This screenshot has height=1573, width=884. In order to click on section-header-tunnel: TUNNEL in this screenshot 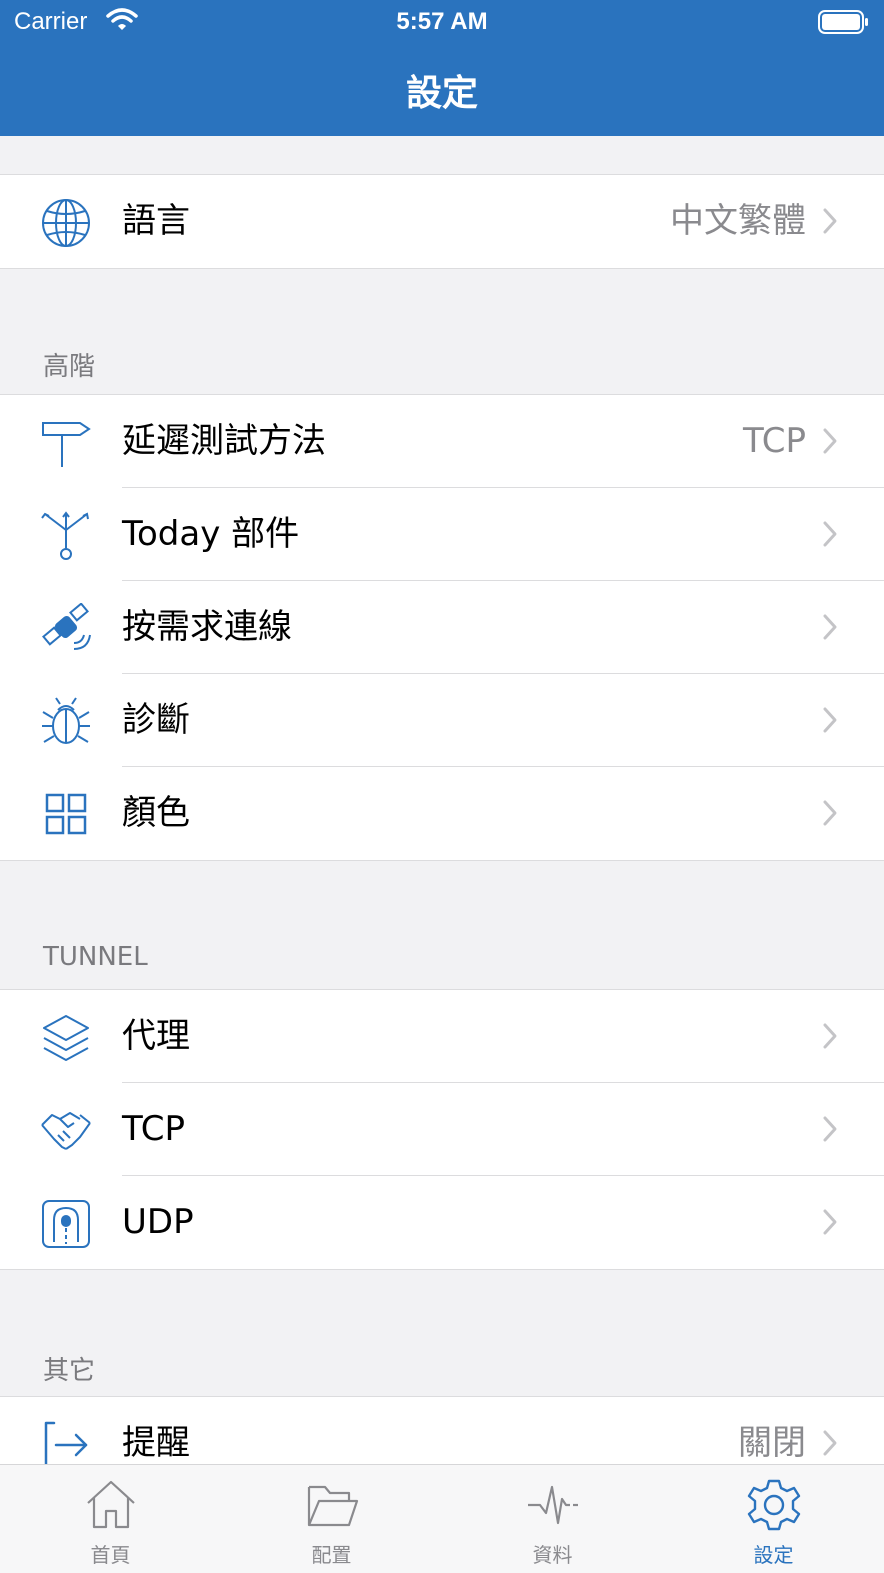, I will do `click(95, 957)`.